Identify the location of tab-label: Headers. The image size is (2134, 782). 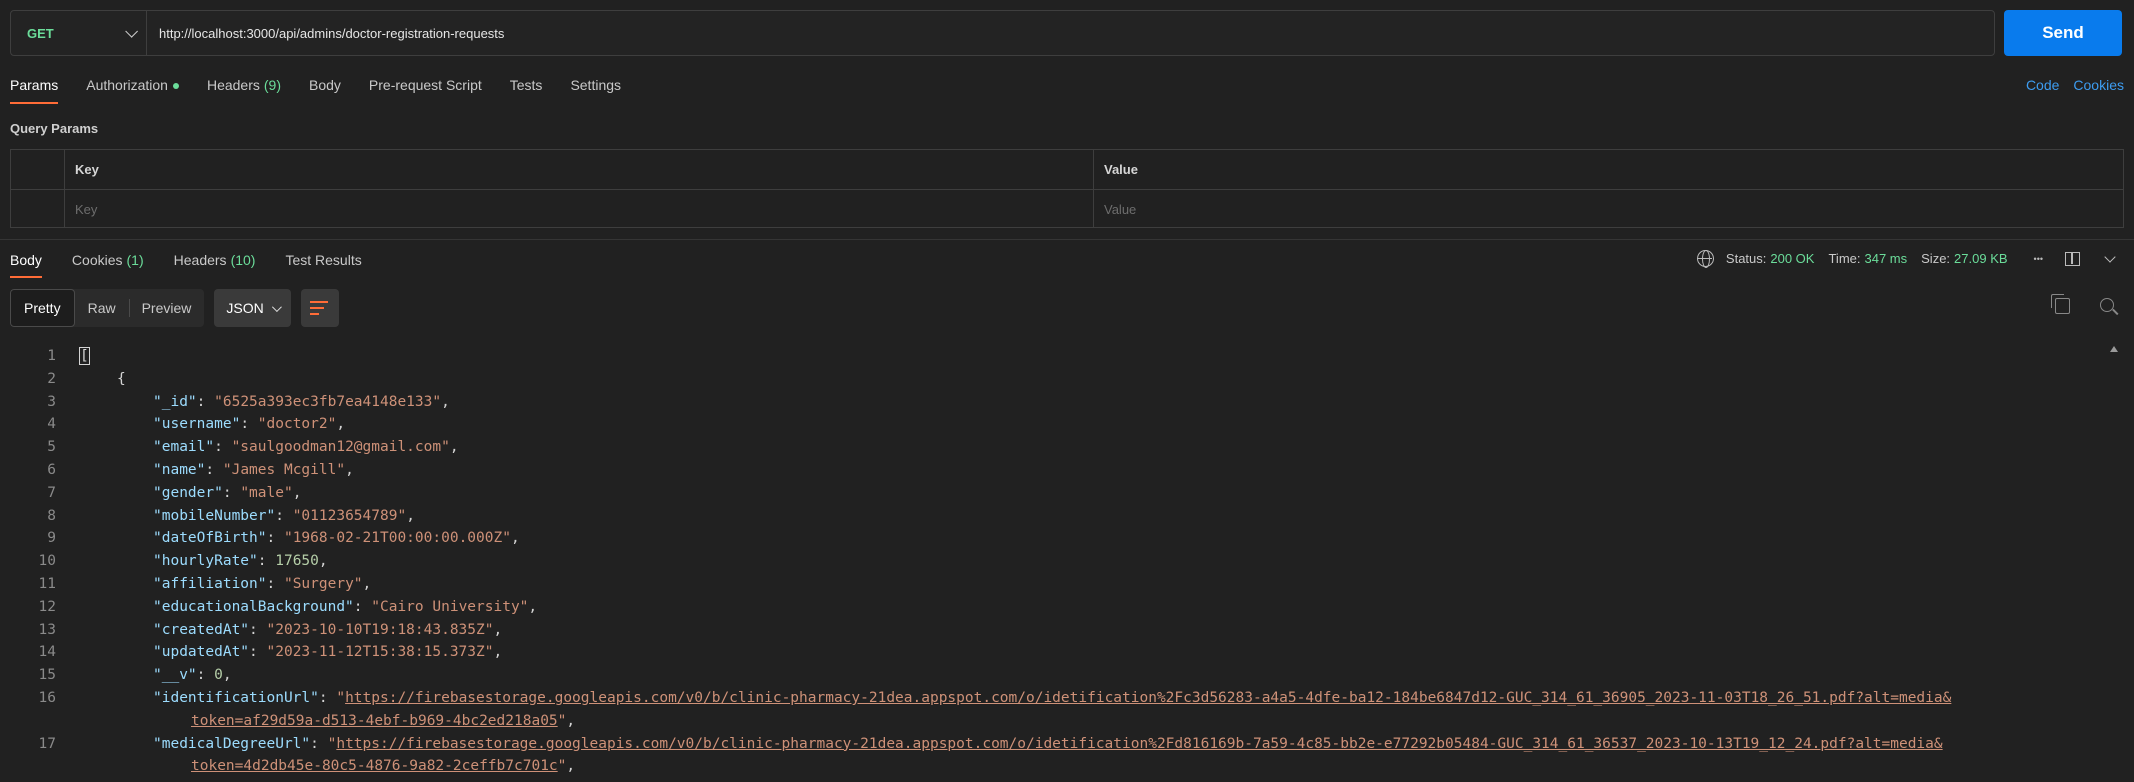
(200, 260).